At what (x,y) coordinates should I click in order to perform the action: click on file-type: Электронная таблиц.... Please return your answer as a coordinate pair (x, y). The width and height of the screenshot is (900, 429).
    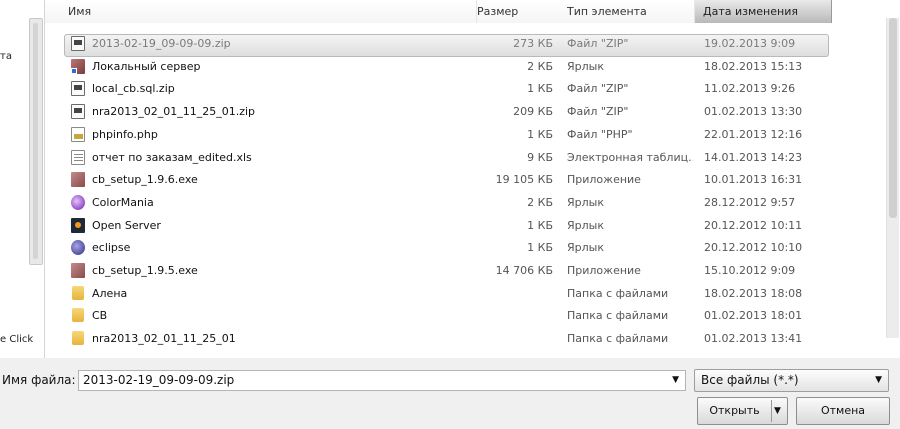
    Looking at the image, I should click on (630, 157).